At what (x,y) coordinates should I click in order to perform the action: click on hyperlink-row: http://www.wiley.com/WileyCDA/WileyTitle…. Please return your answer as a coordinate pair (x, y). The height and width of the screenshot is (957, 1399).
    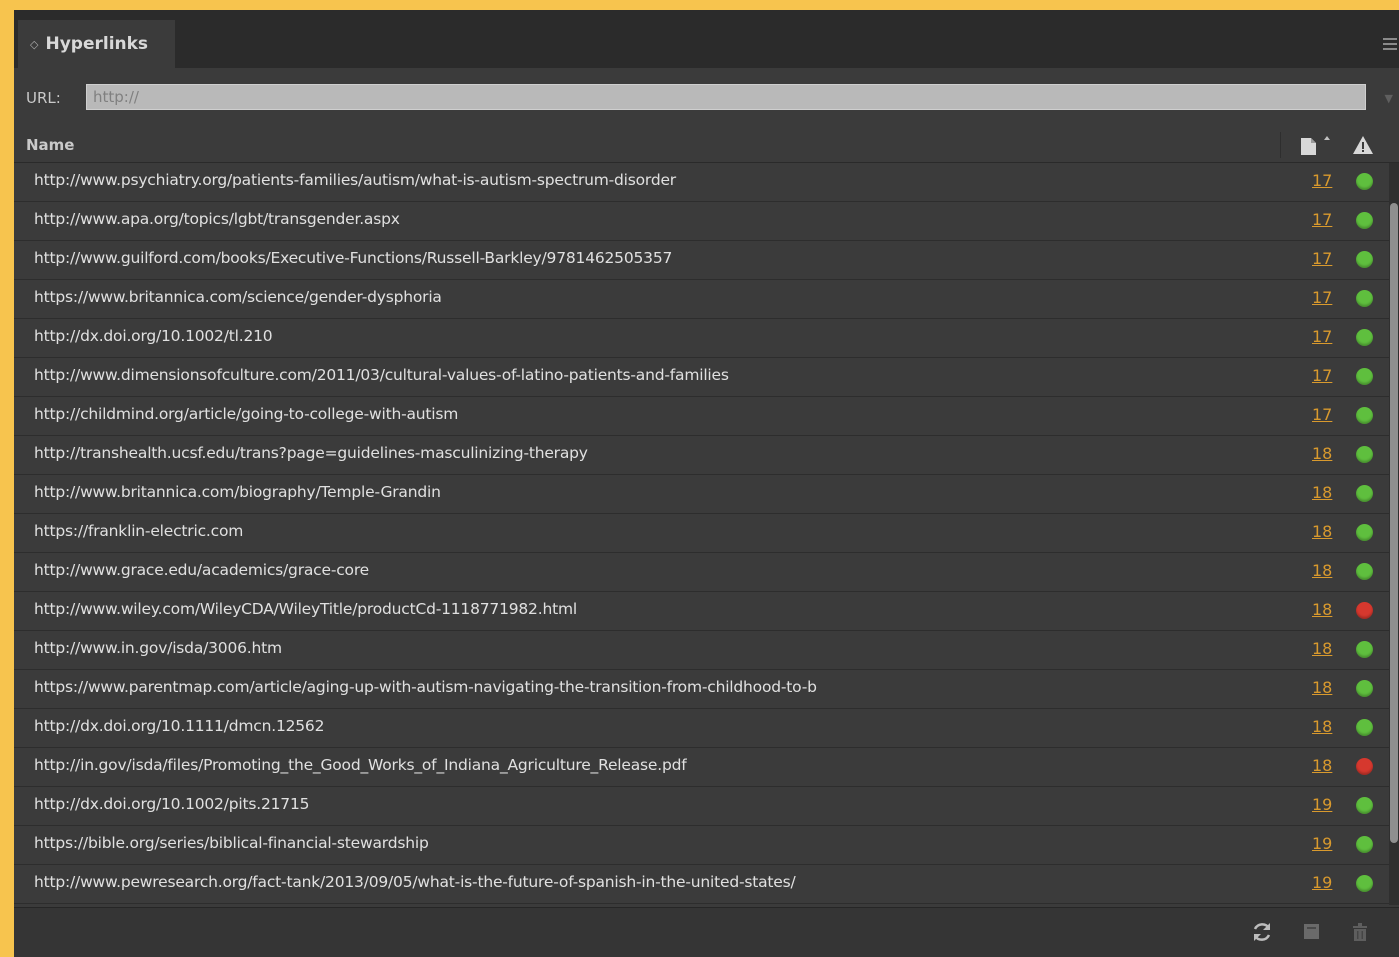
    Looking at the image, I should click on (701, 611).